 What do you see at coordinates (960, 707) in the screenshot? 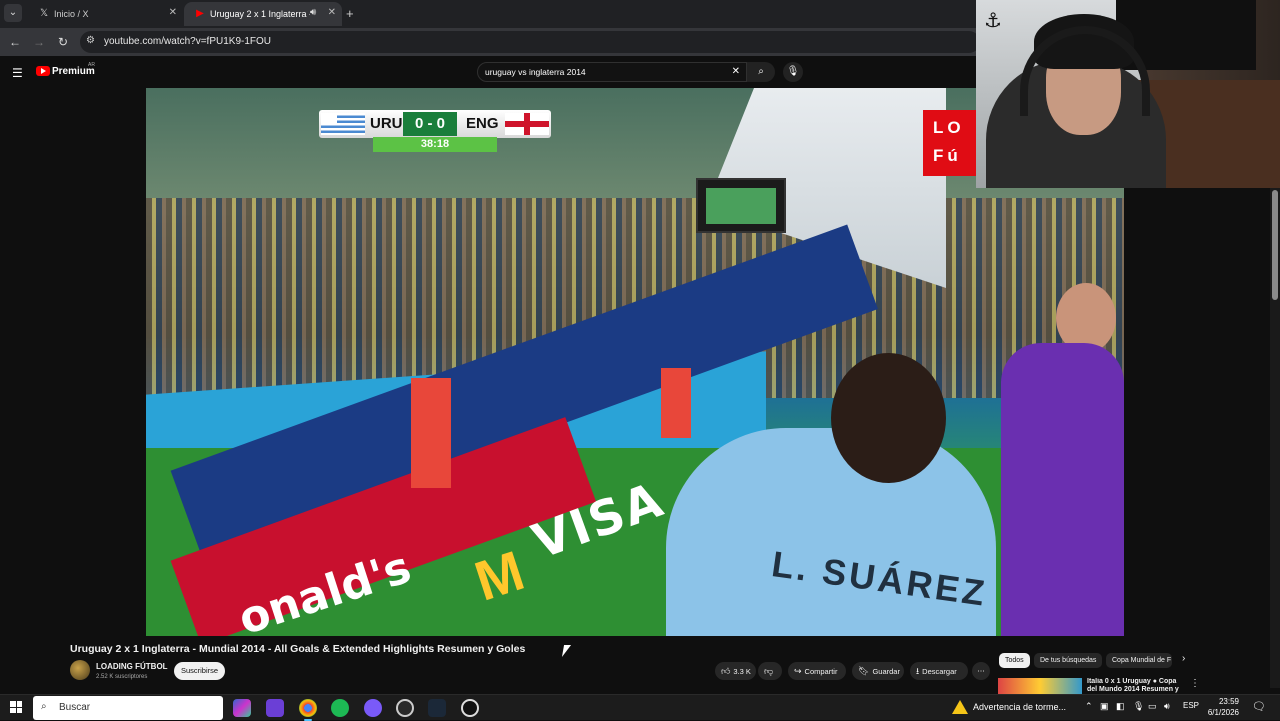
I see `warning-icon` at bounding box center [960, 707].